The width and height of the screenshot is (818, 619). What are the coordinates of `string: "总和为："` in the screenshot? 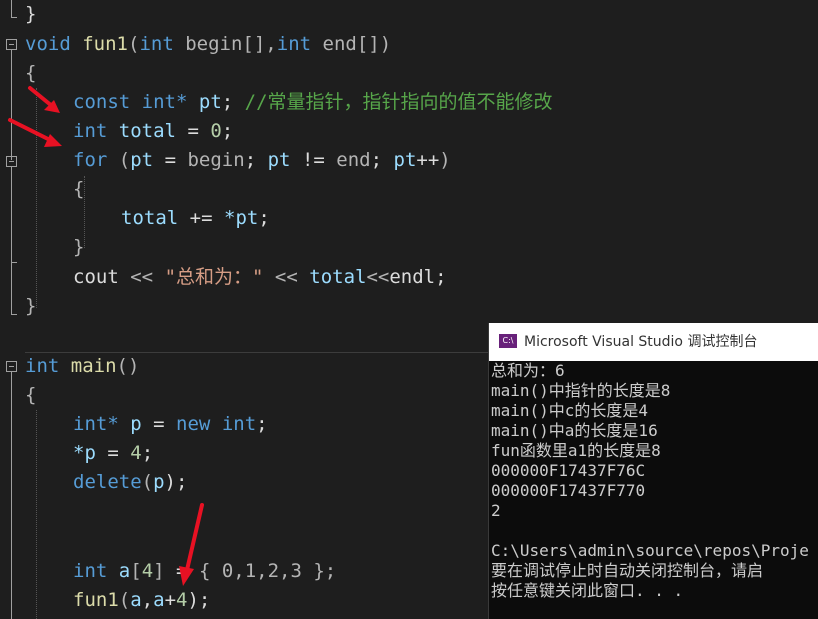 It's located at (214, 277).